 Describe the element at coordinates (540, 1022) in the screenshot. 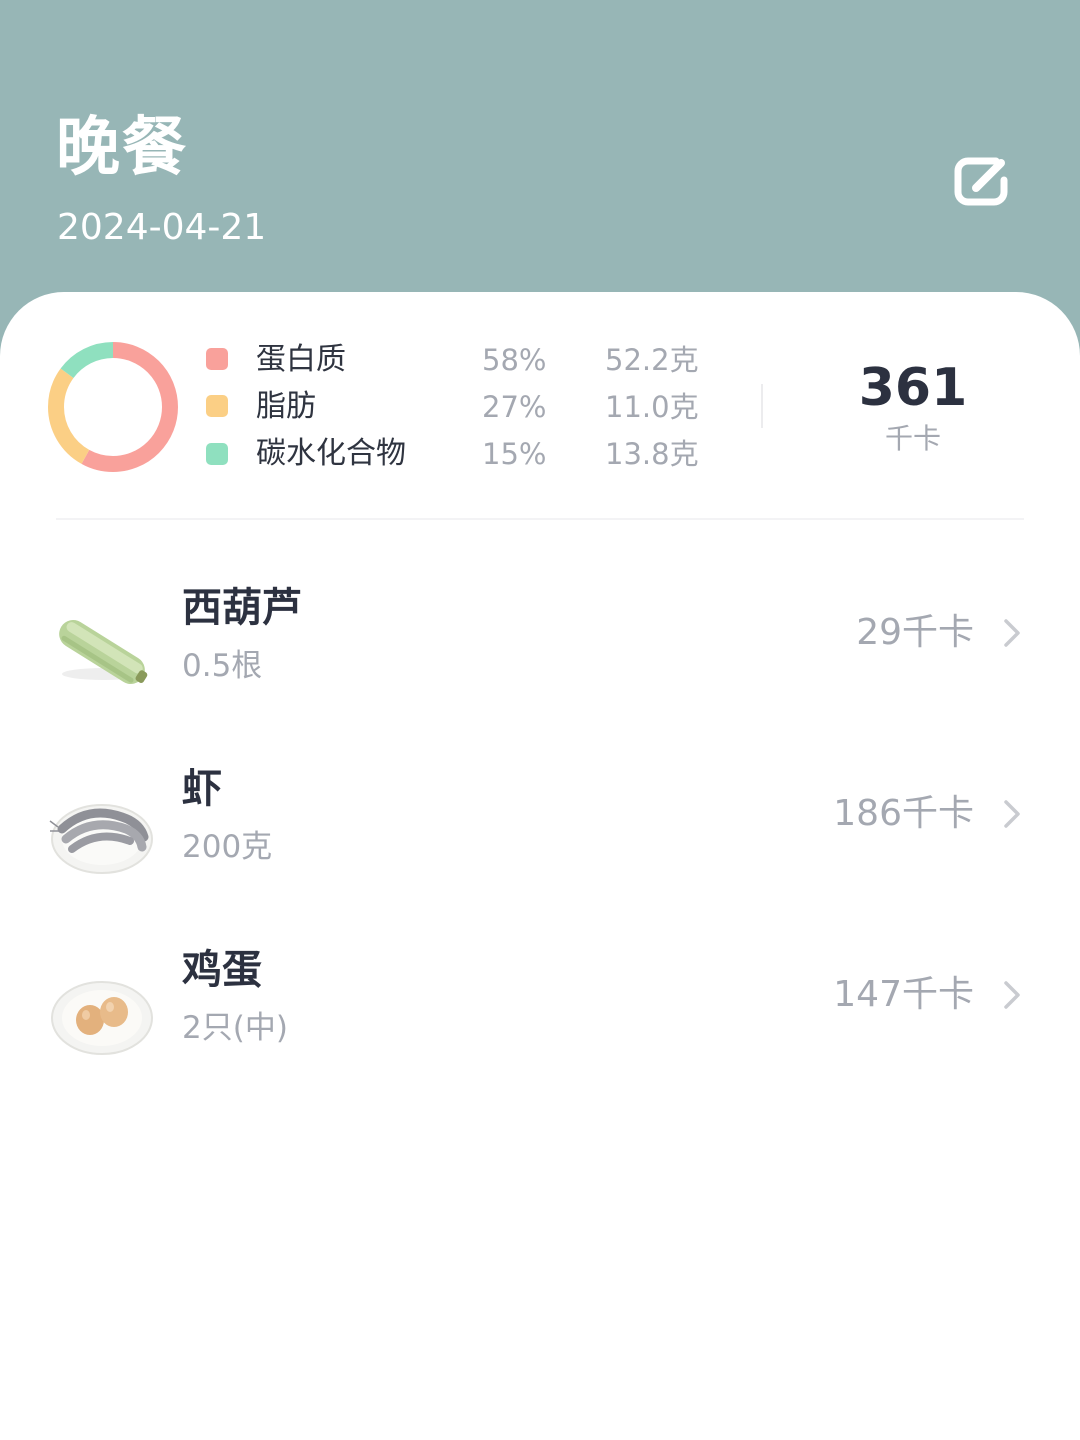

I see `food-item-eggs: 鸡蛋 2只(中) 147千卡` at that location.